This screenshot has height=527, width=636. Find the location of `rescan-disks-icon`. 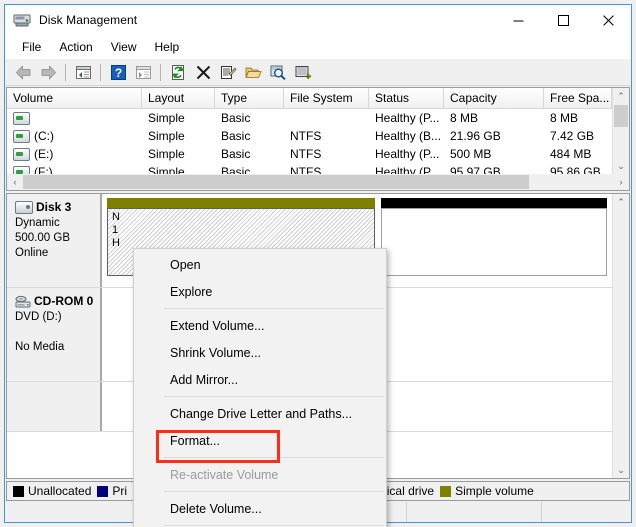

rescan-disks-icon is located at coordinates (303, 72).